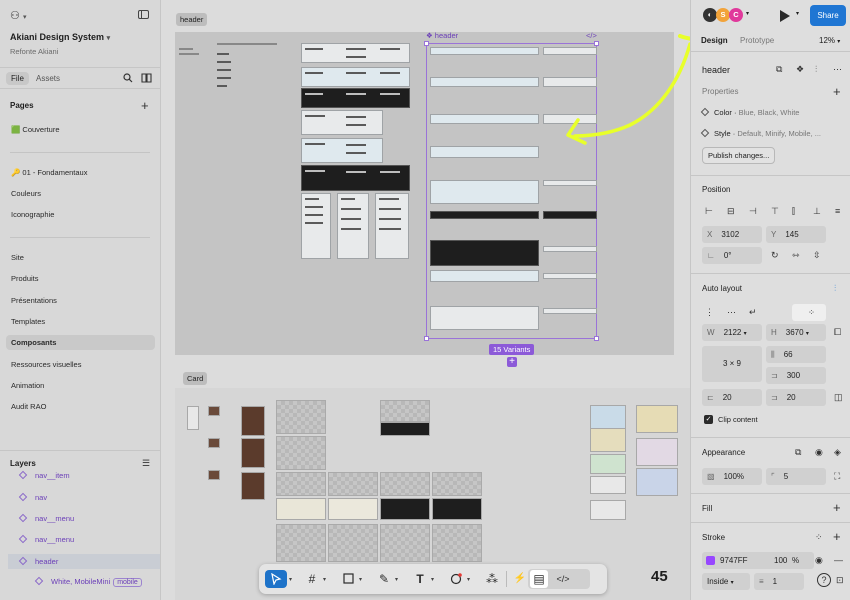  I want to click on stroke-settings-icon: ⊡, so click(840, 580).